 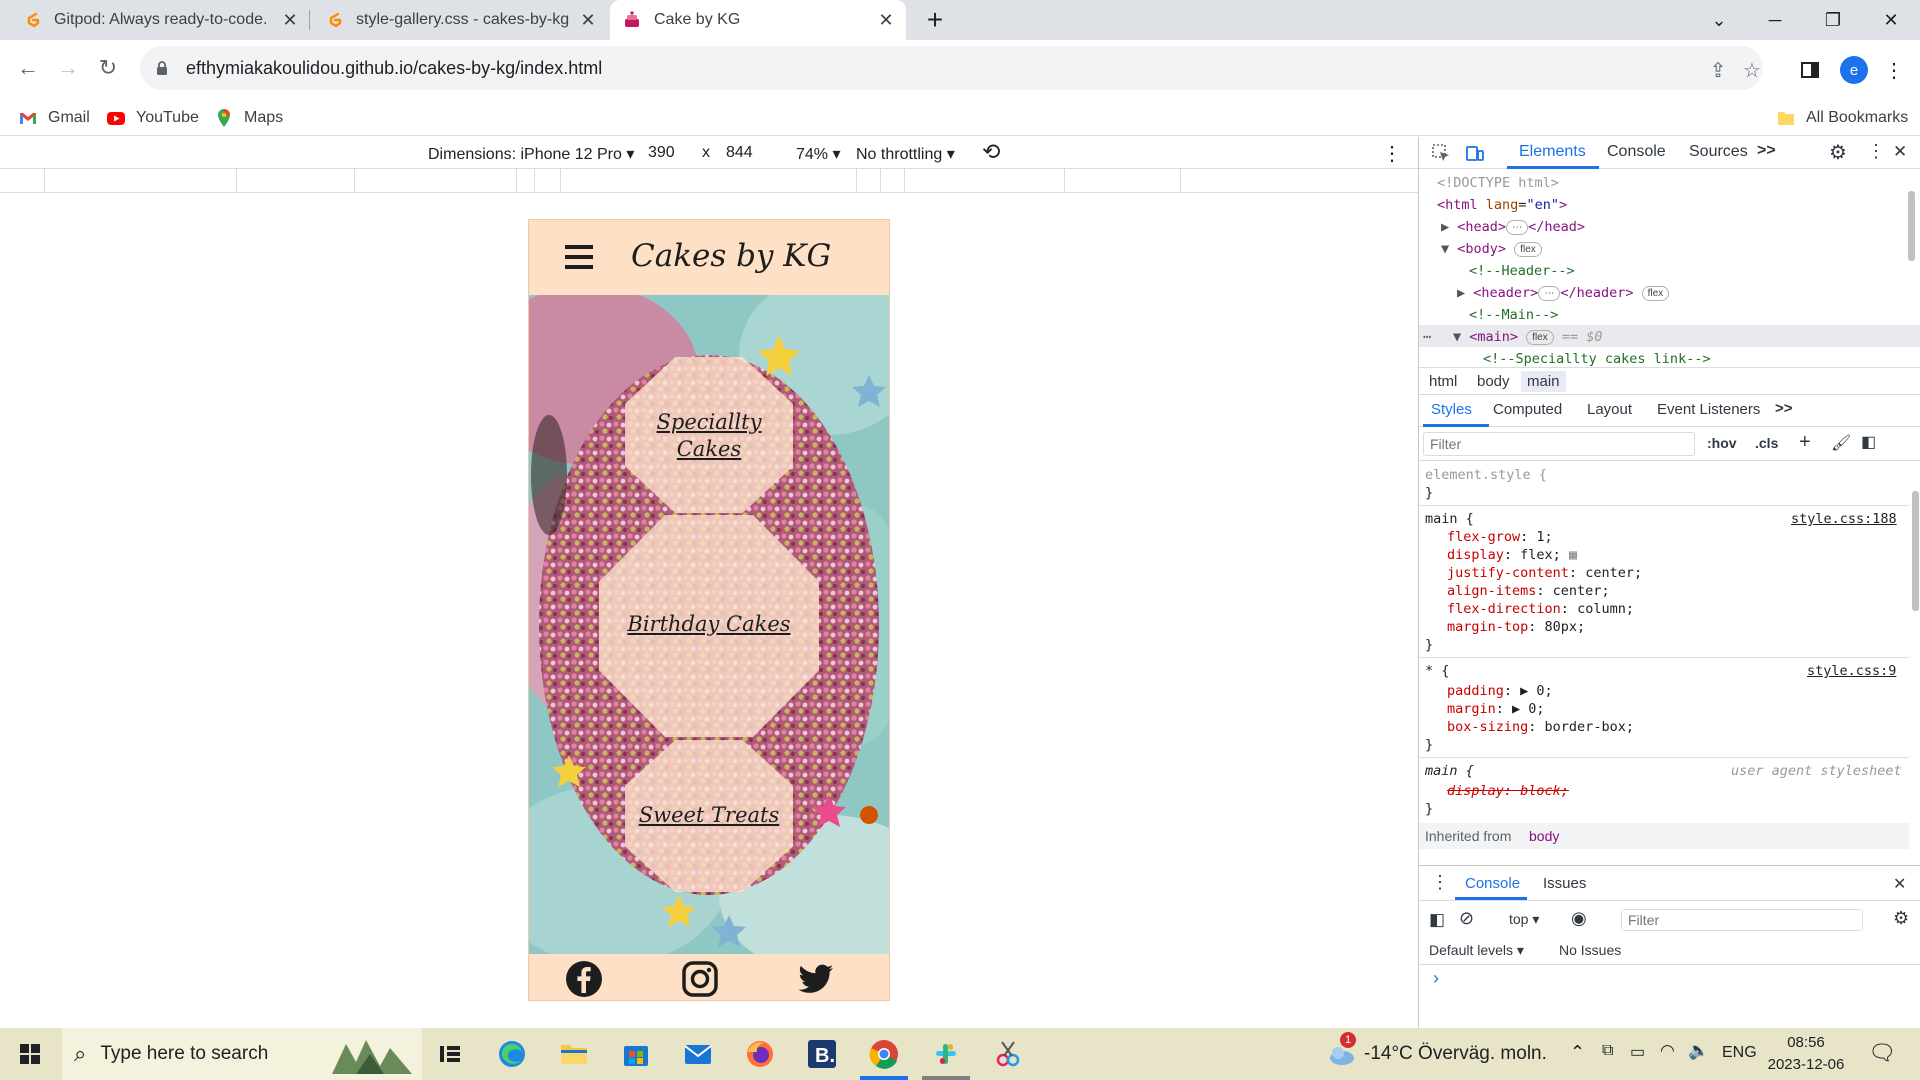 I want to click on breadcrumb-html: html, so click(x=1443, y=381).